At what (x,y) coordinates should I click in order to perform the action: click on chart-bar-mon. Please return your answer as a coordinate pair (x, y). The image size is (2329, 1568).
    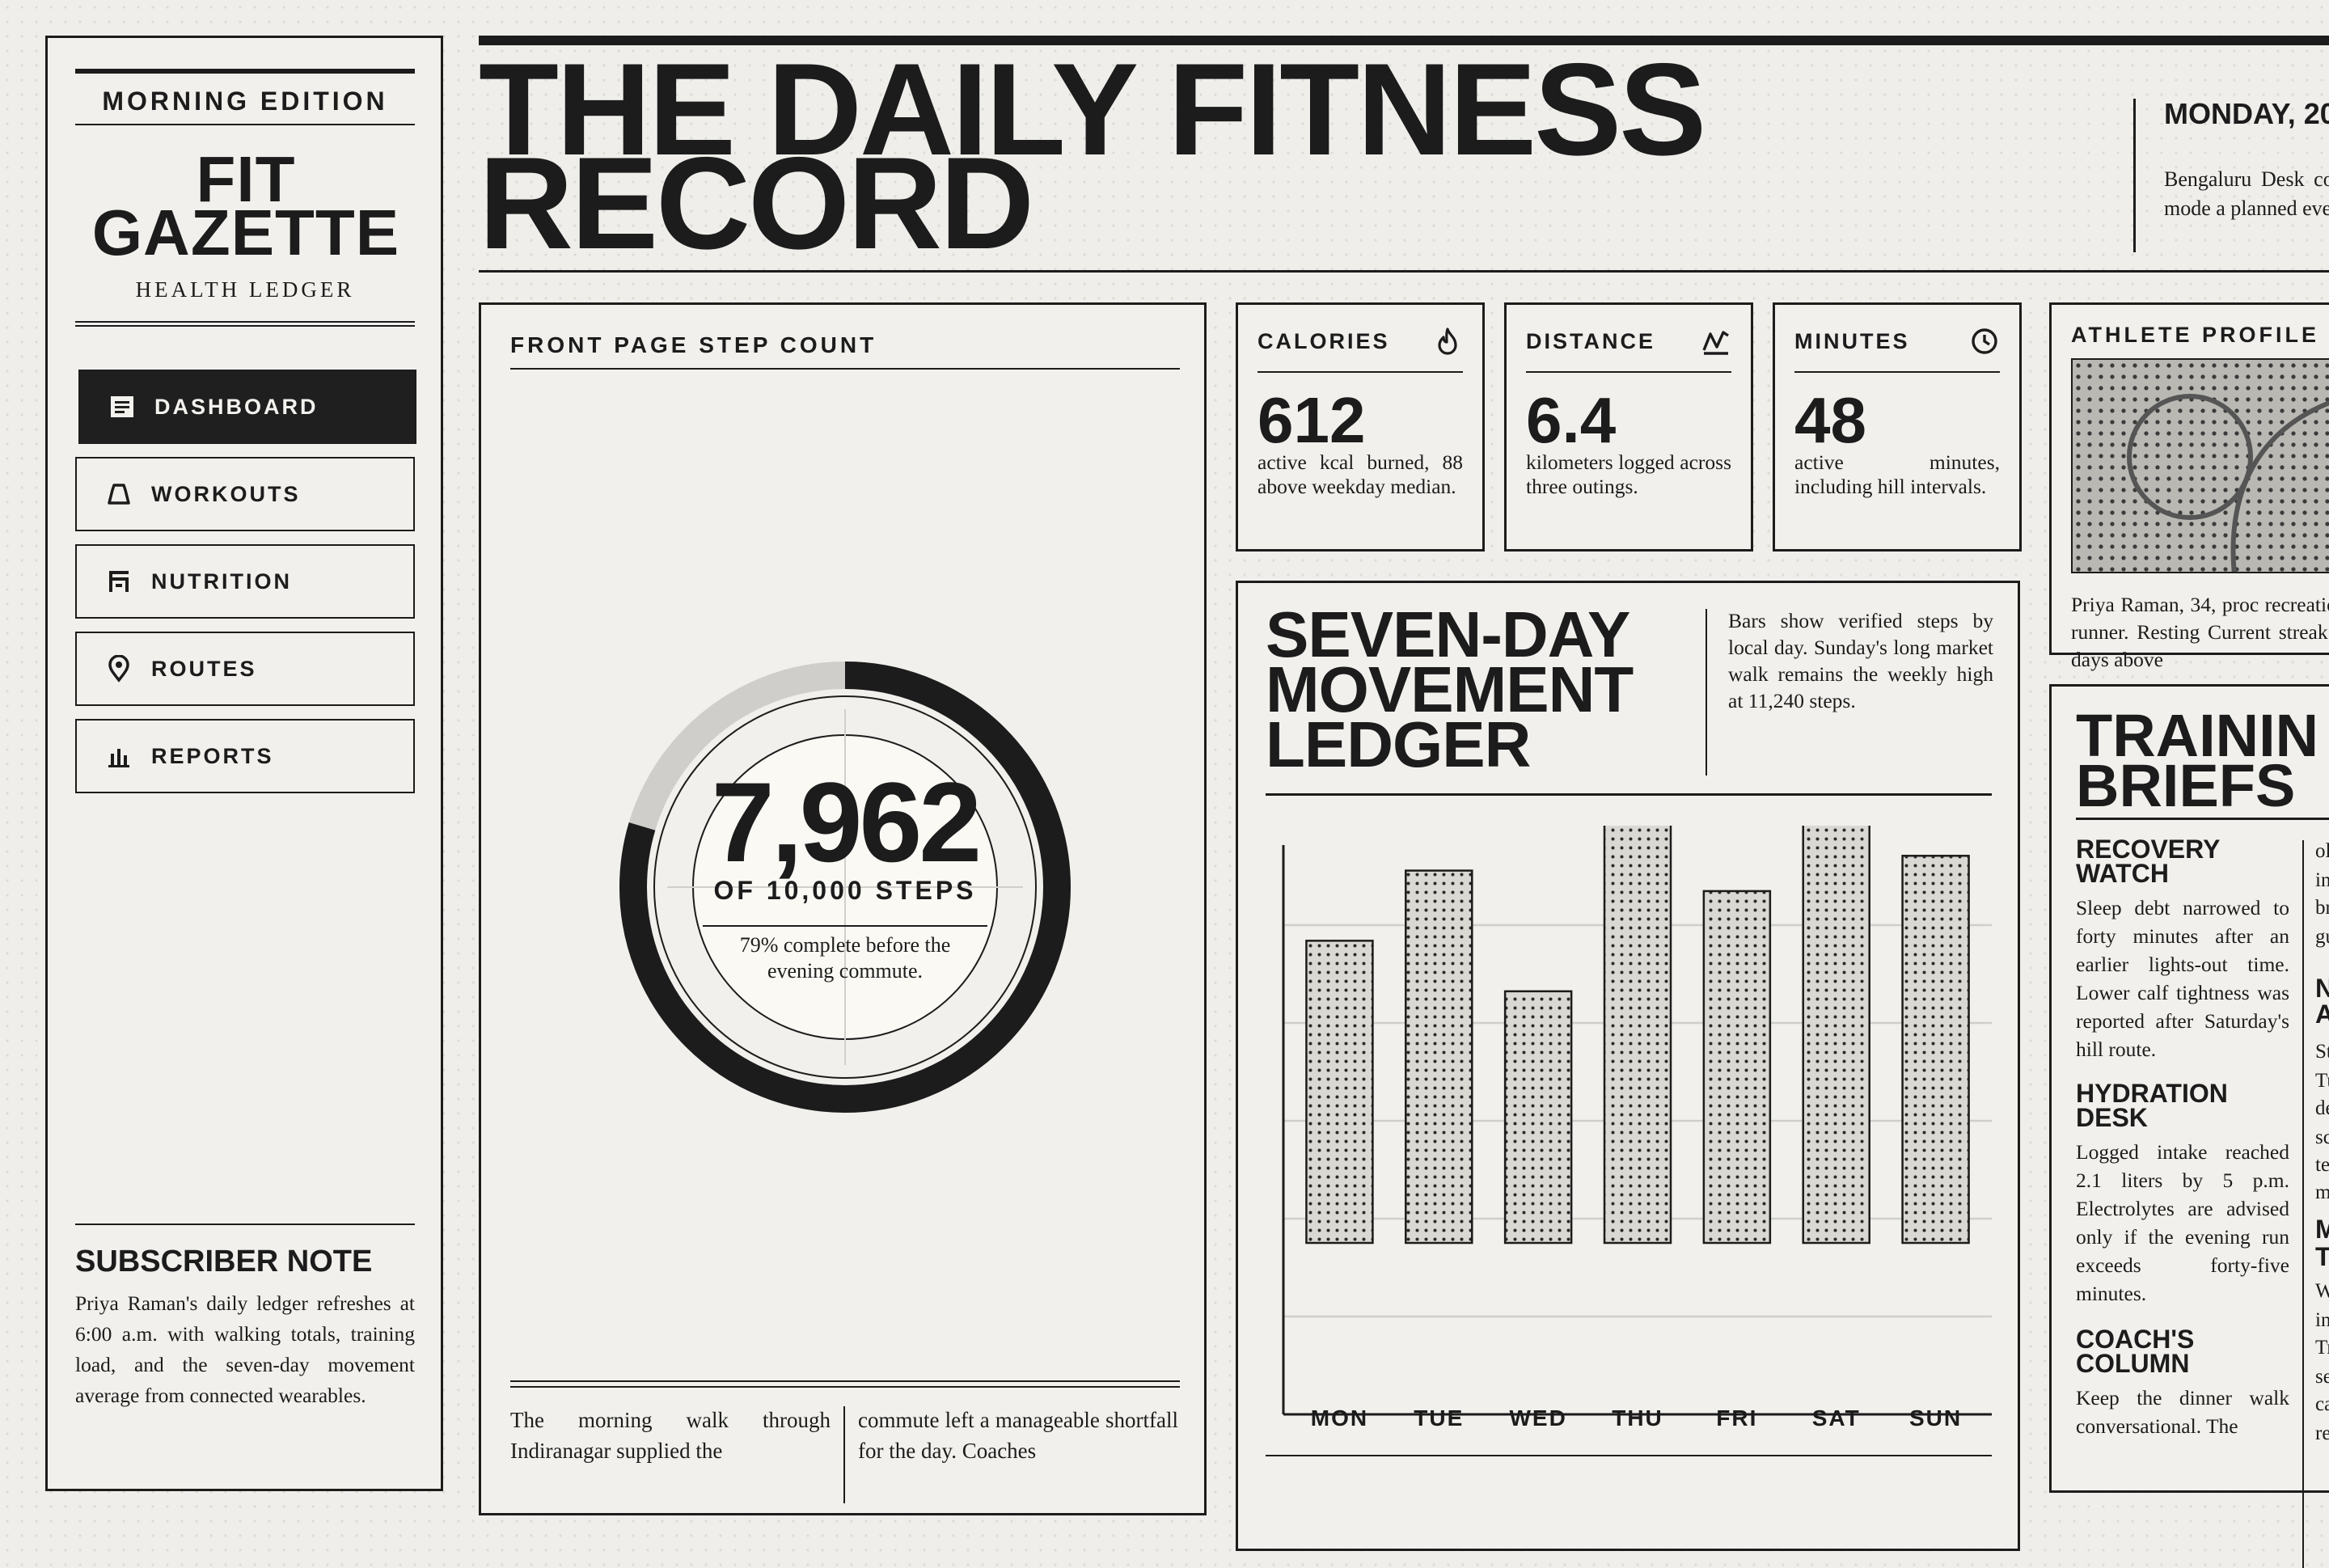
    Looking at the image, I should click on (1339, 1092).